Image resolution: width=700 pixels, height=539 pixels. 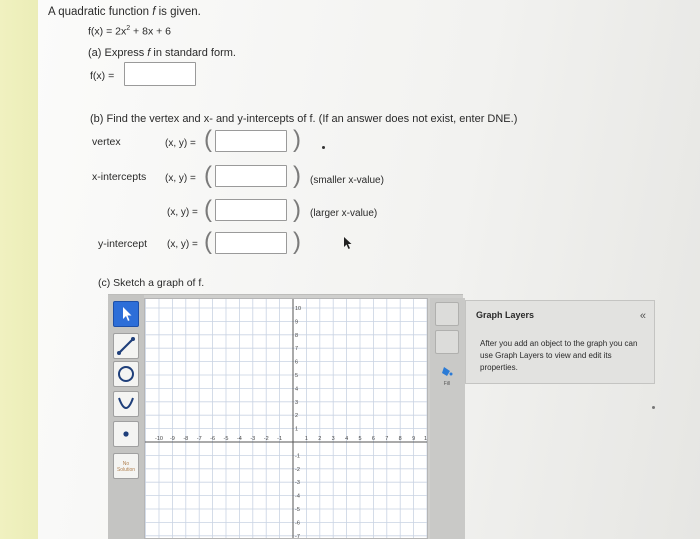 I want to click on y-intercept-open-paren: (, so click(x=208, y=241).